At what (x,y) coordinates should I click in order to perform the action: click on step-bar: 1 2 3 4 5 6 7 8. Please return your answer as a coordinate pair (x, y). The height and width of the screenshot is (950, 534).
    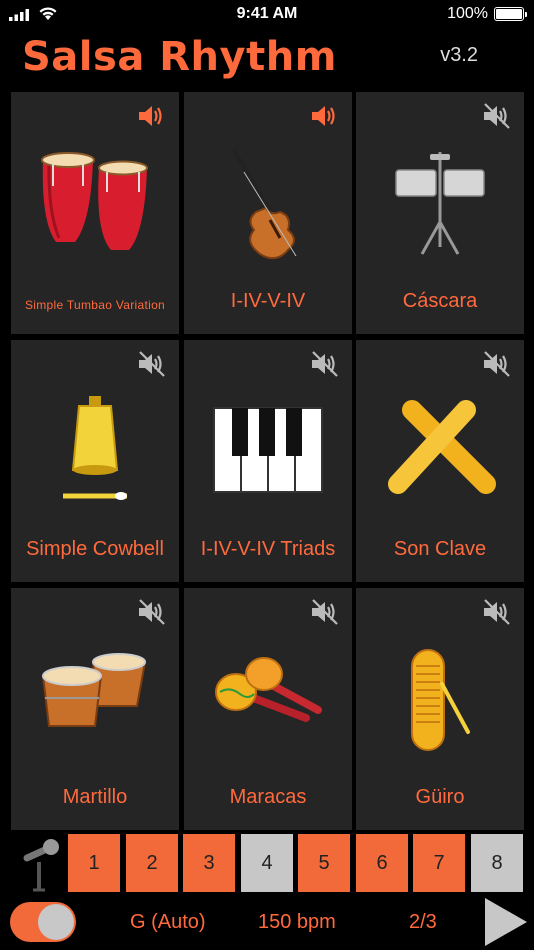
    Looking at the image, I should click on (267, 863).